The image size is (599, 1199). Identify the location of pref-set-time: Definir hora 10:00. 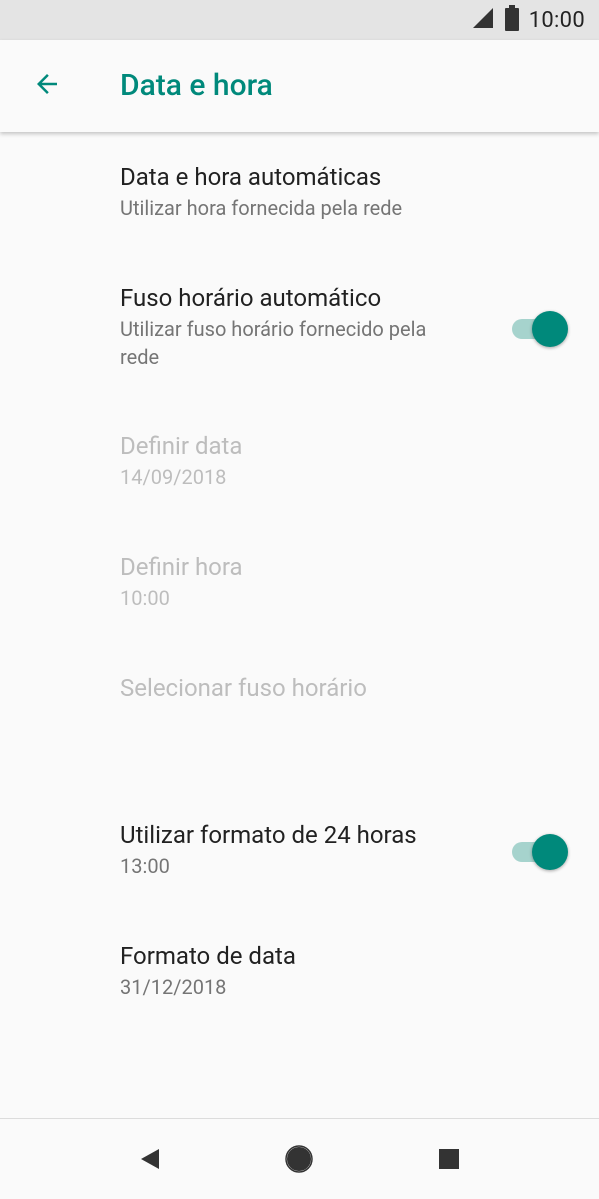
(285, 581).